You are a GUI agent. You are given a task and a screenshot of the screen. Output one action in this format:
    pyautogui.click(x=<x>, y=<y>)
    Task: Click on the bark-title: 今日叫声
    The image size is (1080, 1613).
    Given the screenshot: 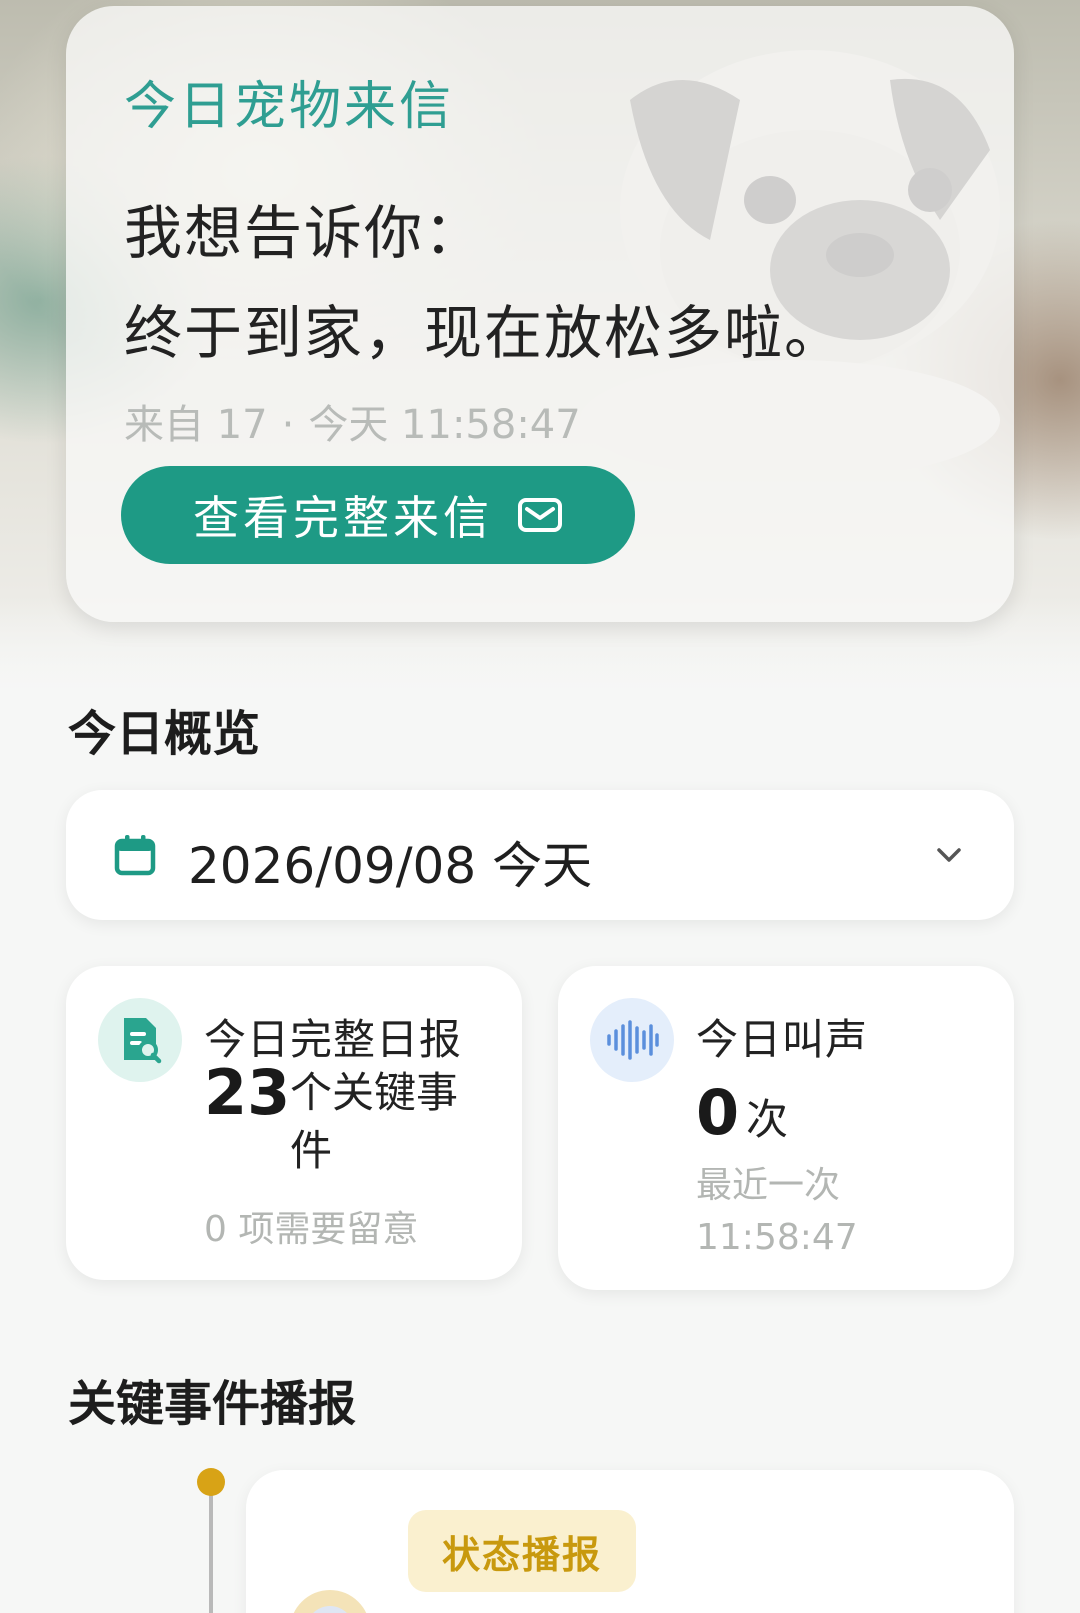 What is the action you would take?
    pyautogui.click(x=782, y=1039)
    